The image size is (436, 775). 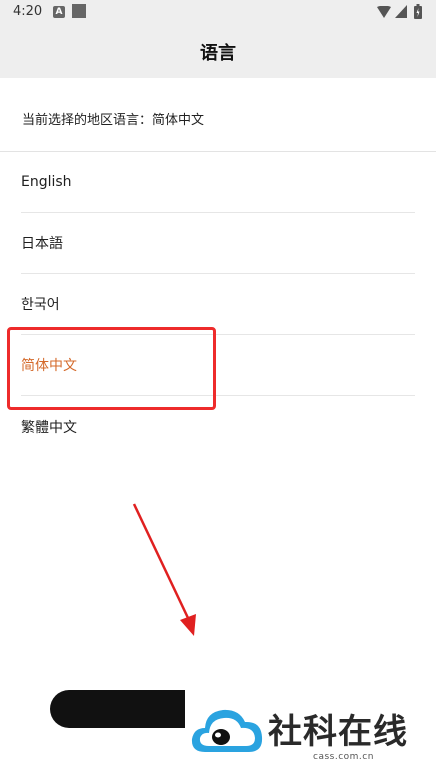 What do you see at coordinates (338, 732) in the screenshot?
I see `watermark-title: 社科在线` at bounding box center [338, 732].